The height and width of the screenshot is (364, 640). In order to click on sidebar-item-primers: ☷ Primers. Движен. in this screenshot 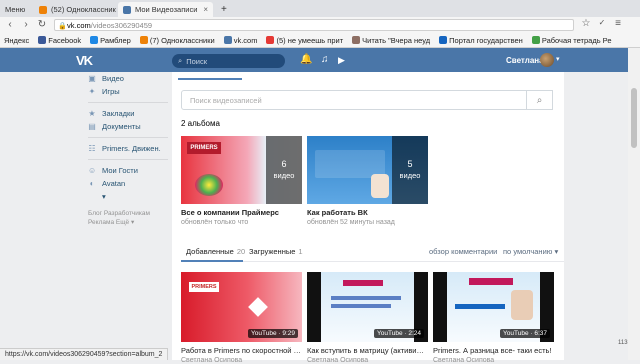, I will do `click(128, 148)`.